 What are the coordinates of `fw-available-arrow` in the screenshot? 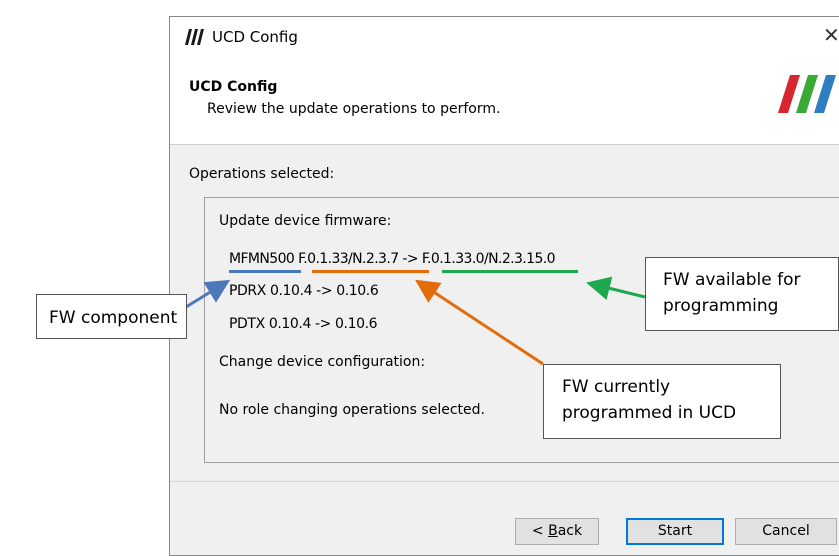 It's located at (616, 288).